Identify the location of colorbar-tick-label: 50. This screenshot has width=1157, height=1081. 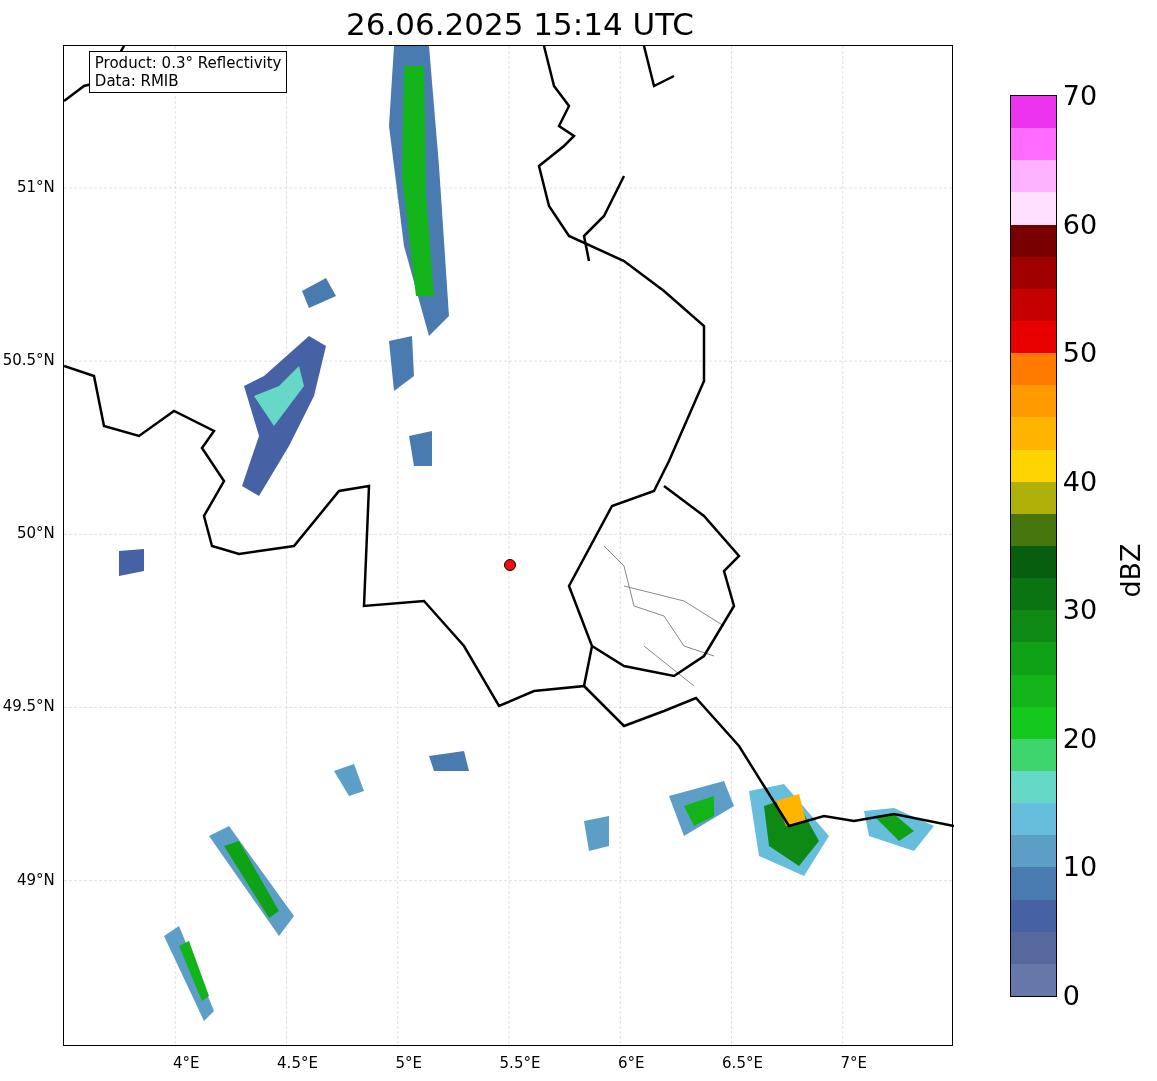
(1080, 352).